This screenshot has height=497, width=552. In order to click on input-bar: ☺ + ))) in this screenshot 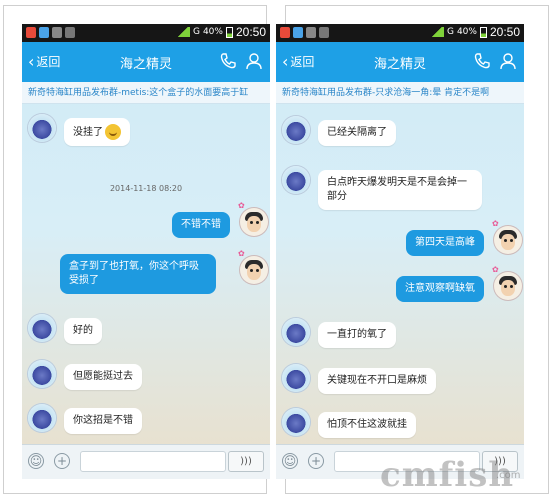, I will do `click(146, 461)`.